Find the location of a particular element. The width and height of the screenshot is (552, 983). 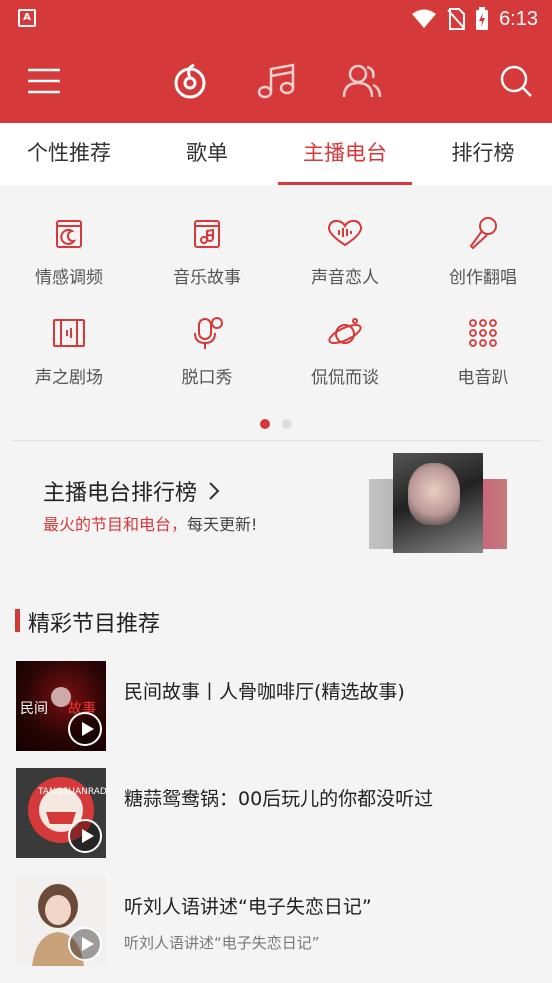

app-bar is located at coordinates (276, 80).